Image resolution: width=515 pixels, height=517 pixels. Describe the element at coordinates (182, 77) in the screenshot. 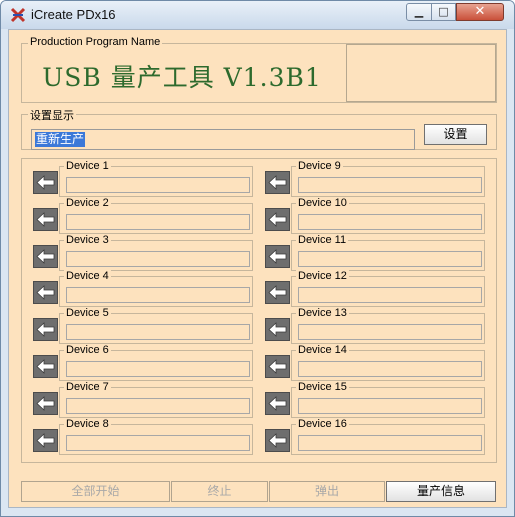

I see `program-name: USB 量产工具 V1.3B1` at that location.